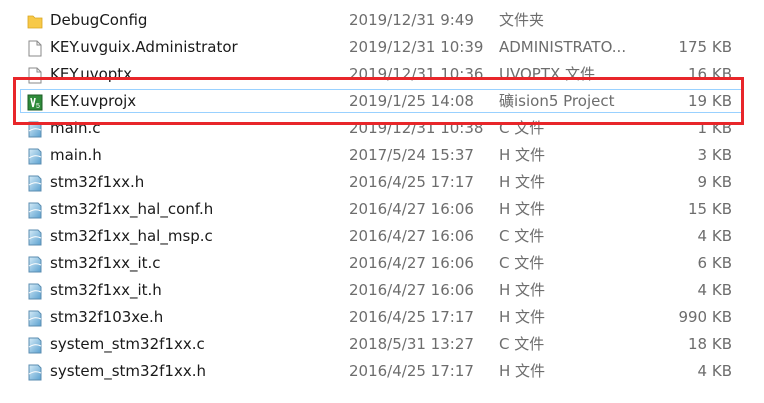  I want to click on file-name: stm32f1xx_it.h, so click(106, 290).